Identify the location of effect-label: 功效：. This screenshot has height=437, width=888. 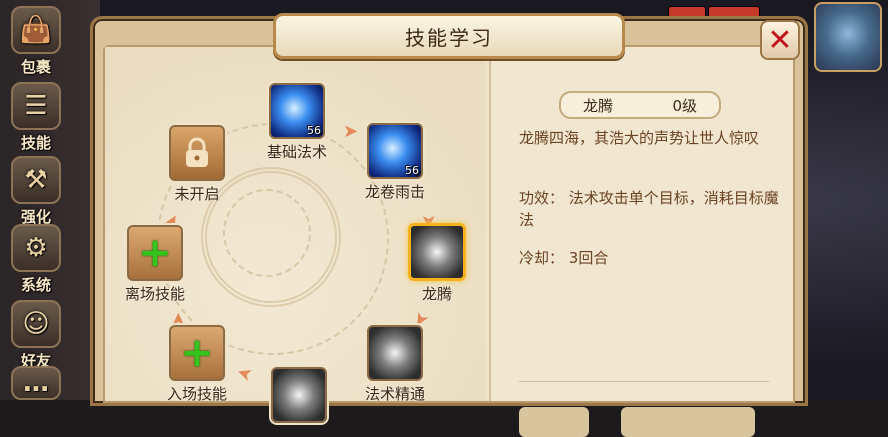
(542, 198).